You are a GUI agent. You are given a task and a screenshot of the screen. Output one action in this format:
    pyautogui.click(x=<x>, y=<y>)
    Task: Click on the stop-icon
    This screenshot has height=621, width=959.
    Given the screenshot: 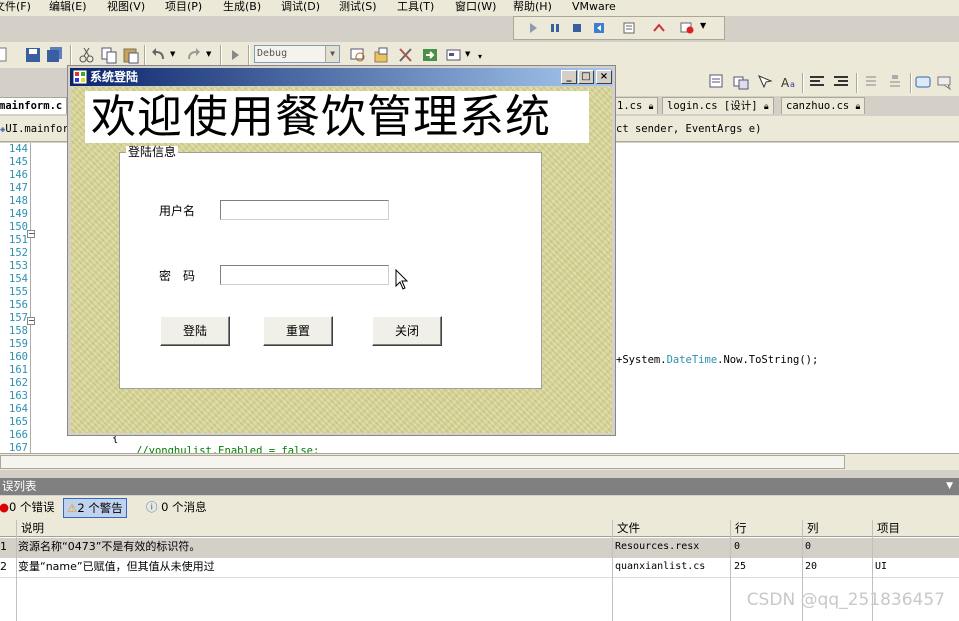 What is the action you would take?
    pyautogui.click(x=577, y=28)
    